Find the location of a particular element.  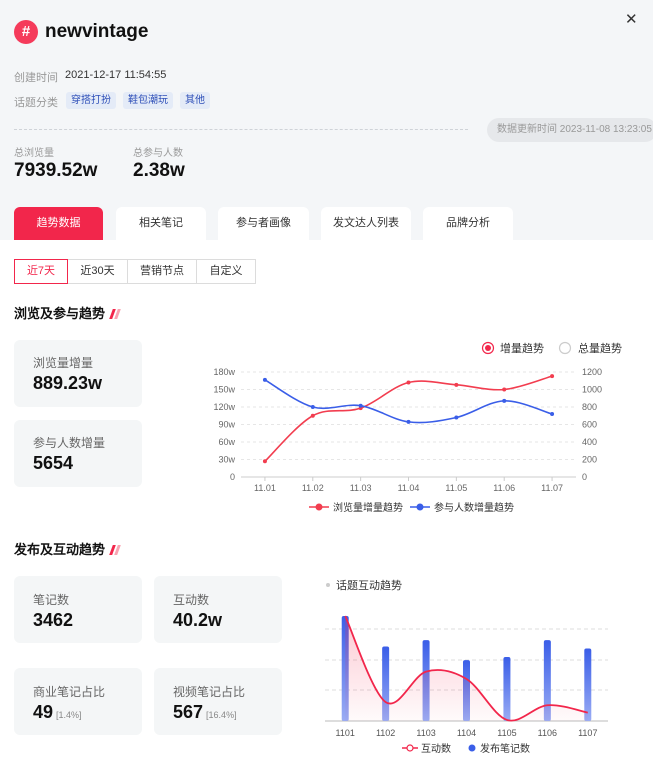

x-tick-label: 1106 is located at coordinates (547, 733).